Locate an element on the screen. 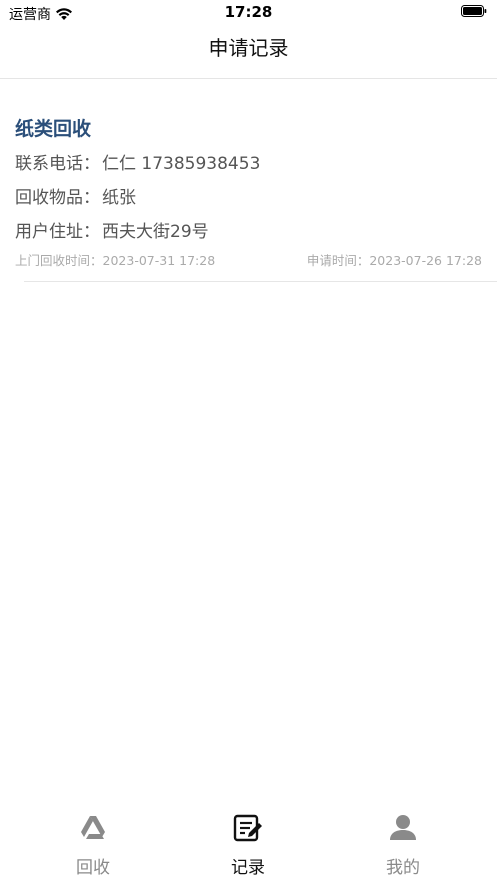 Image resolution: width=497 pixels, height=883 pixels. tab-recycle-label: 回收 is located at coordinates (93, 868).